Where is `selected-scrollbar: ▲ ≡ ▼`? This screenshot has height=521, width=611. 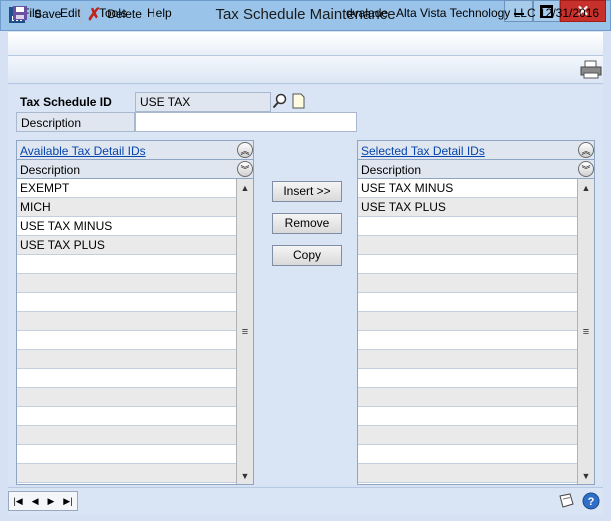 selected-scrollbar: ▲ ≡ ▼ is located at coordinates (585, 331).